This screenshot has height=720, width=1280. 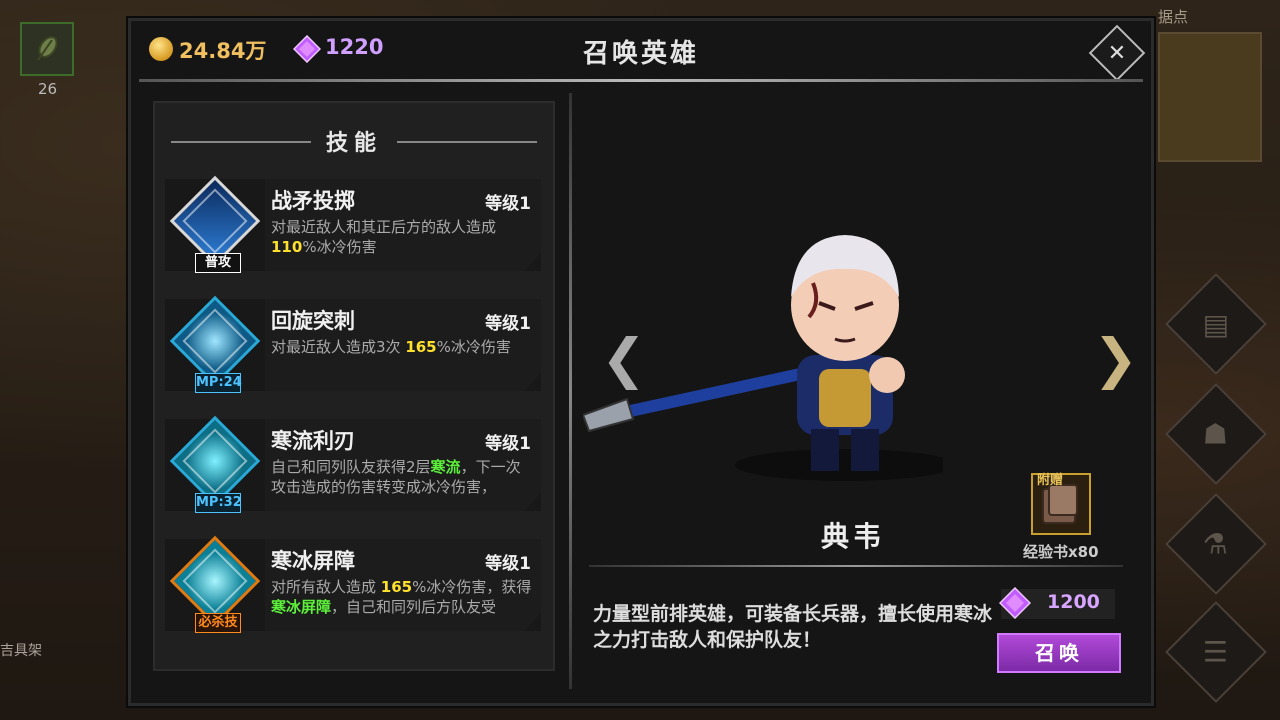 I want to click on desc-text: 得, so click(x=524, y=587).